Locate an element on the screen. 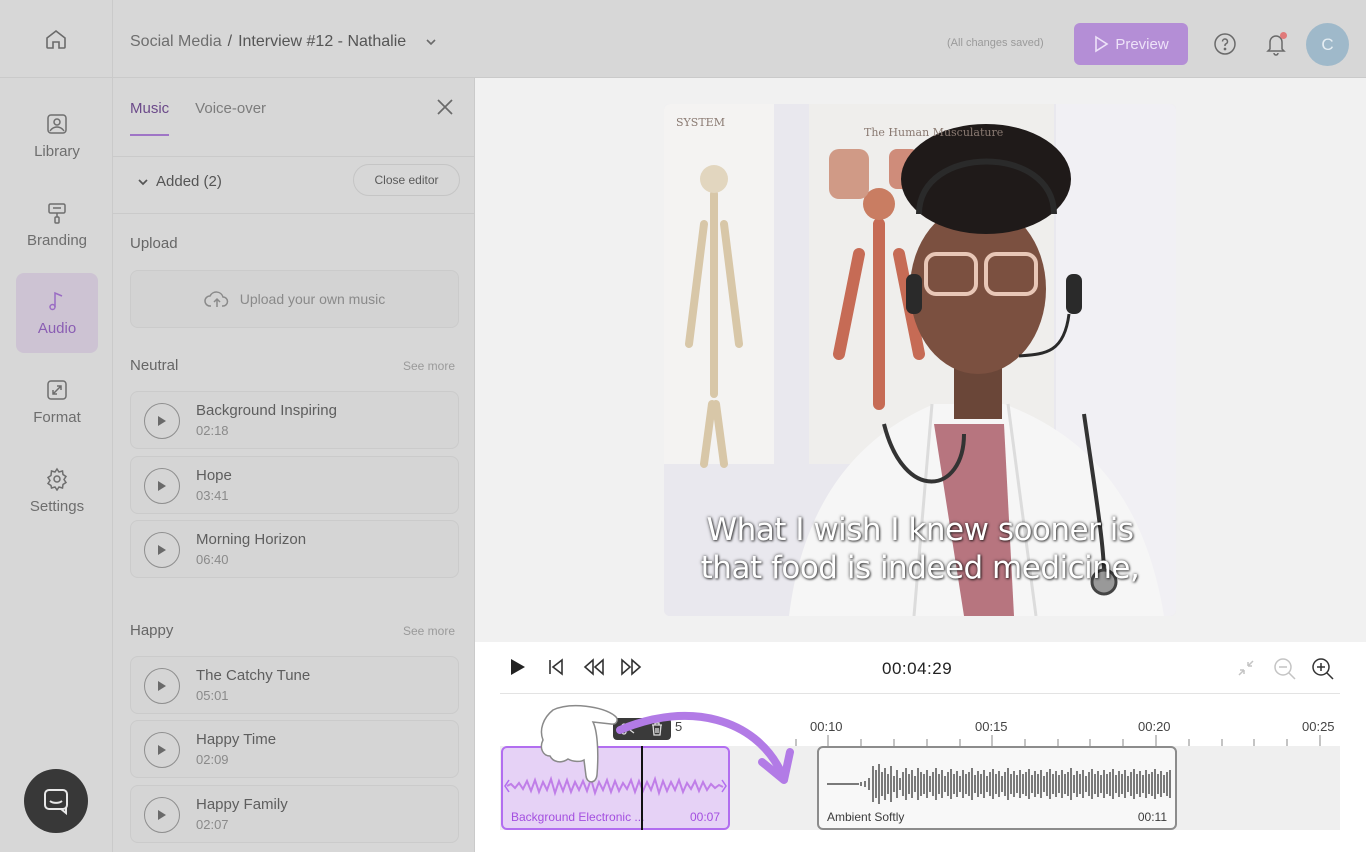 This screenshot has height=852, width=1366. track-duration: 02:18 is located at coordinates (212, 430).